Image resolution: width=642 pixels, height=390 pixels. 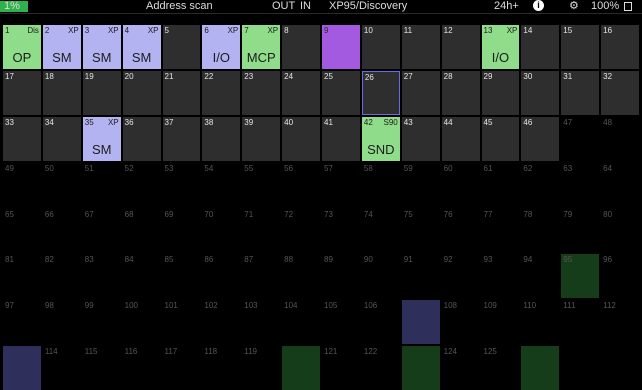 I want to click on address-cell: 85, so click(x=181, y=276).